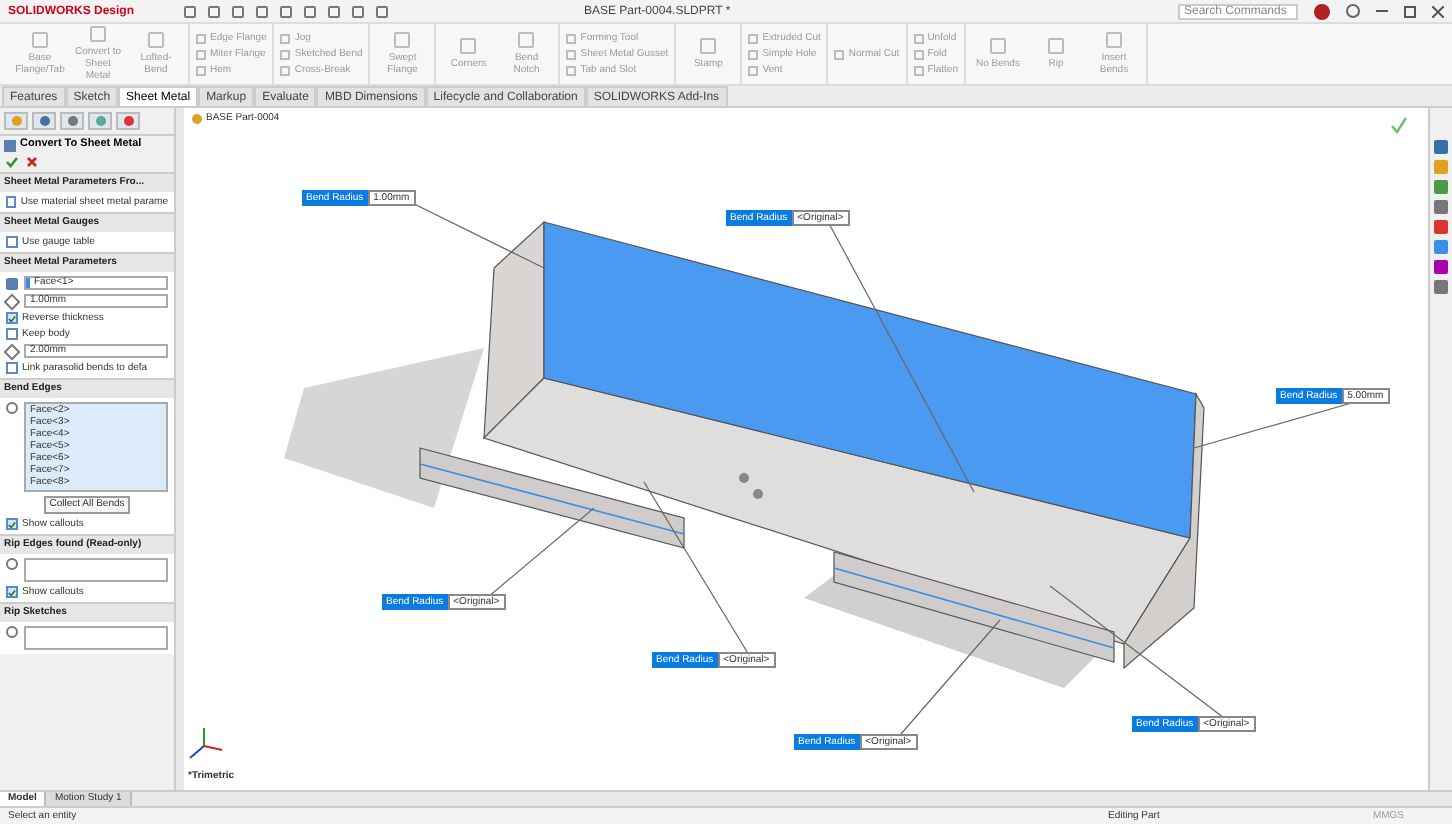 The image size is (1452, 824). I want to click on cancel-icon, so click(32, 162).